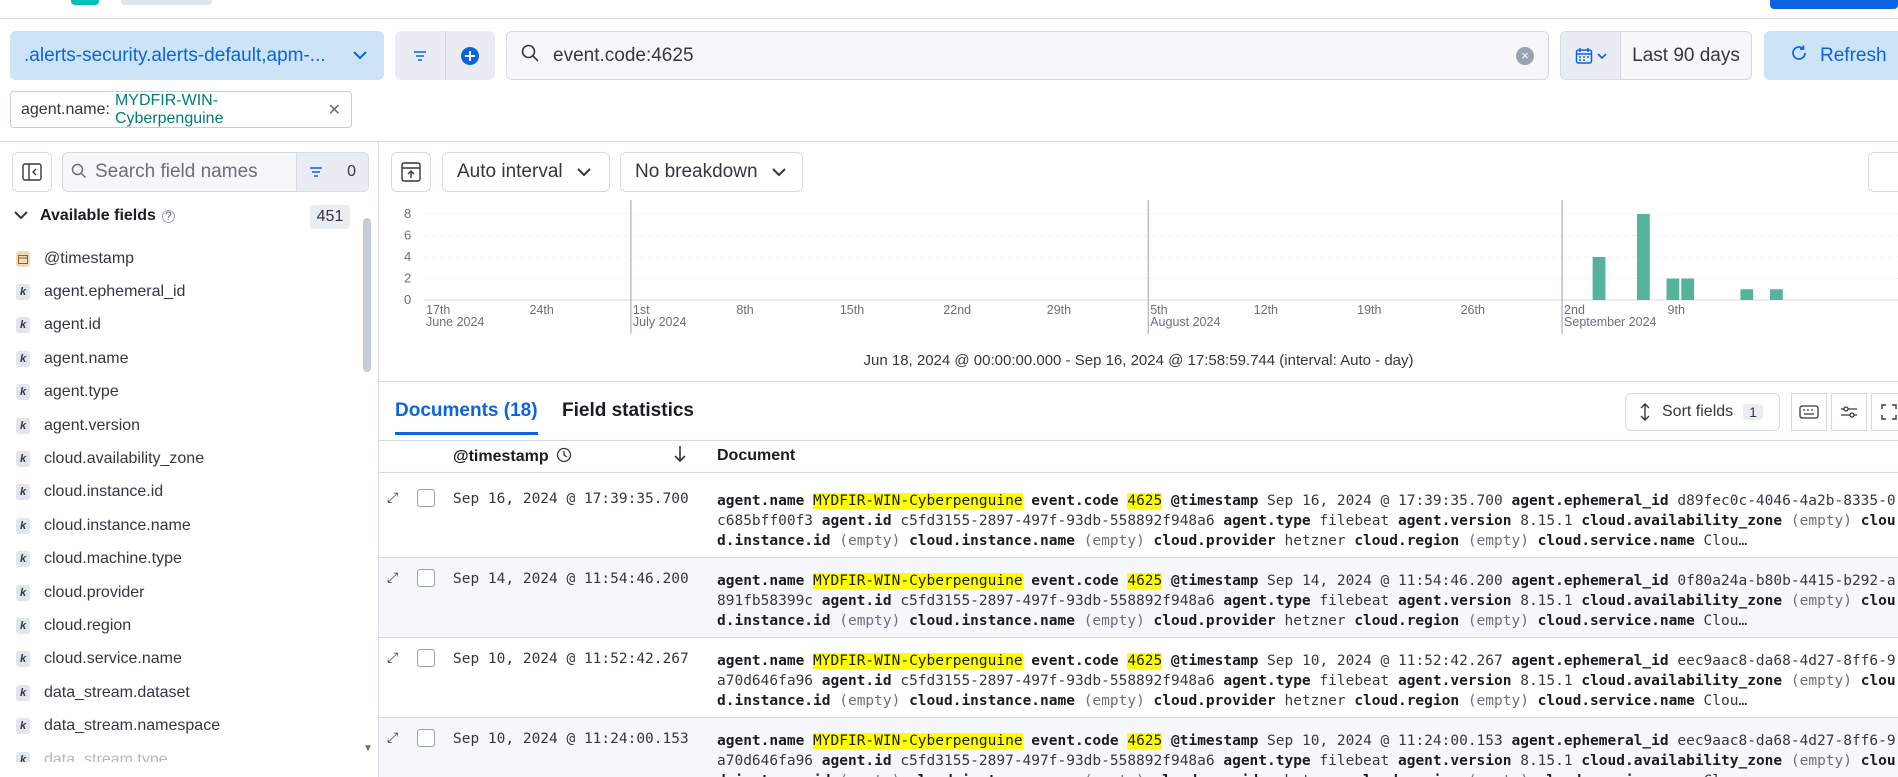  What do you see at coordinates (186, 525) in the screenshot?
I see `sidebar-field-item: k cloud.instance.name` at bounding box center [186, 525].